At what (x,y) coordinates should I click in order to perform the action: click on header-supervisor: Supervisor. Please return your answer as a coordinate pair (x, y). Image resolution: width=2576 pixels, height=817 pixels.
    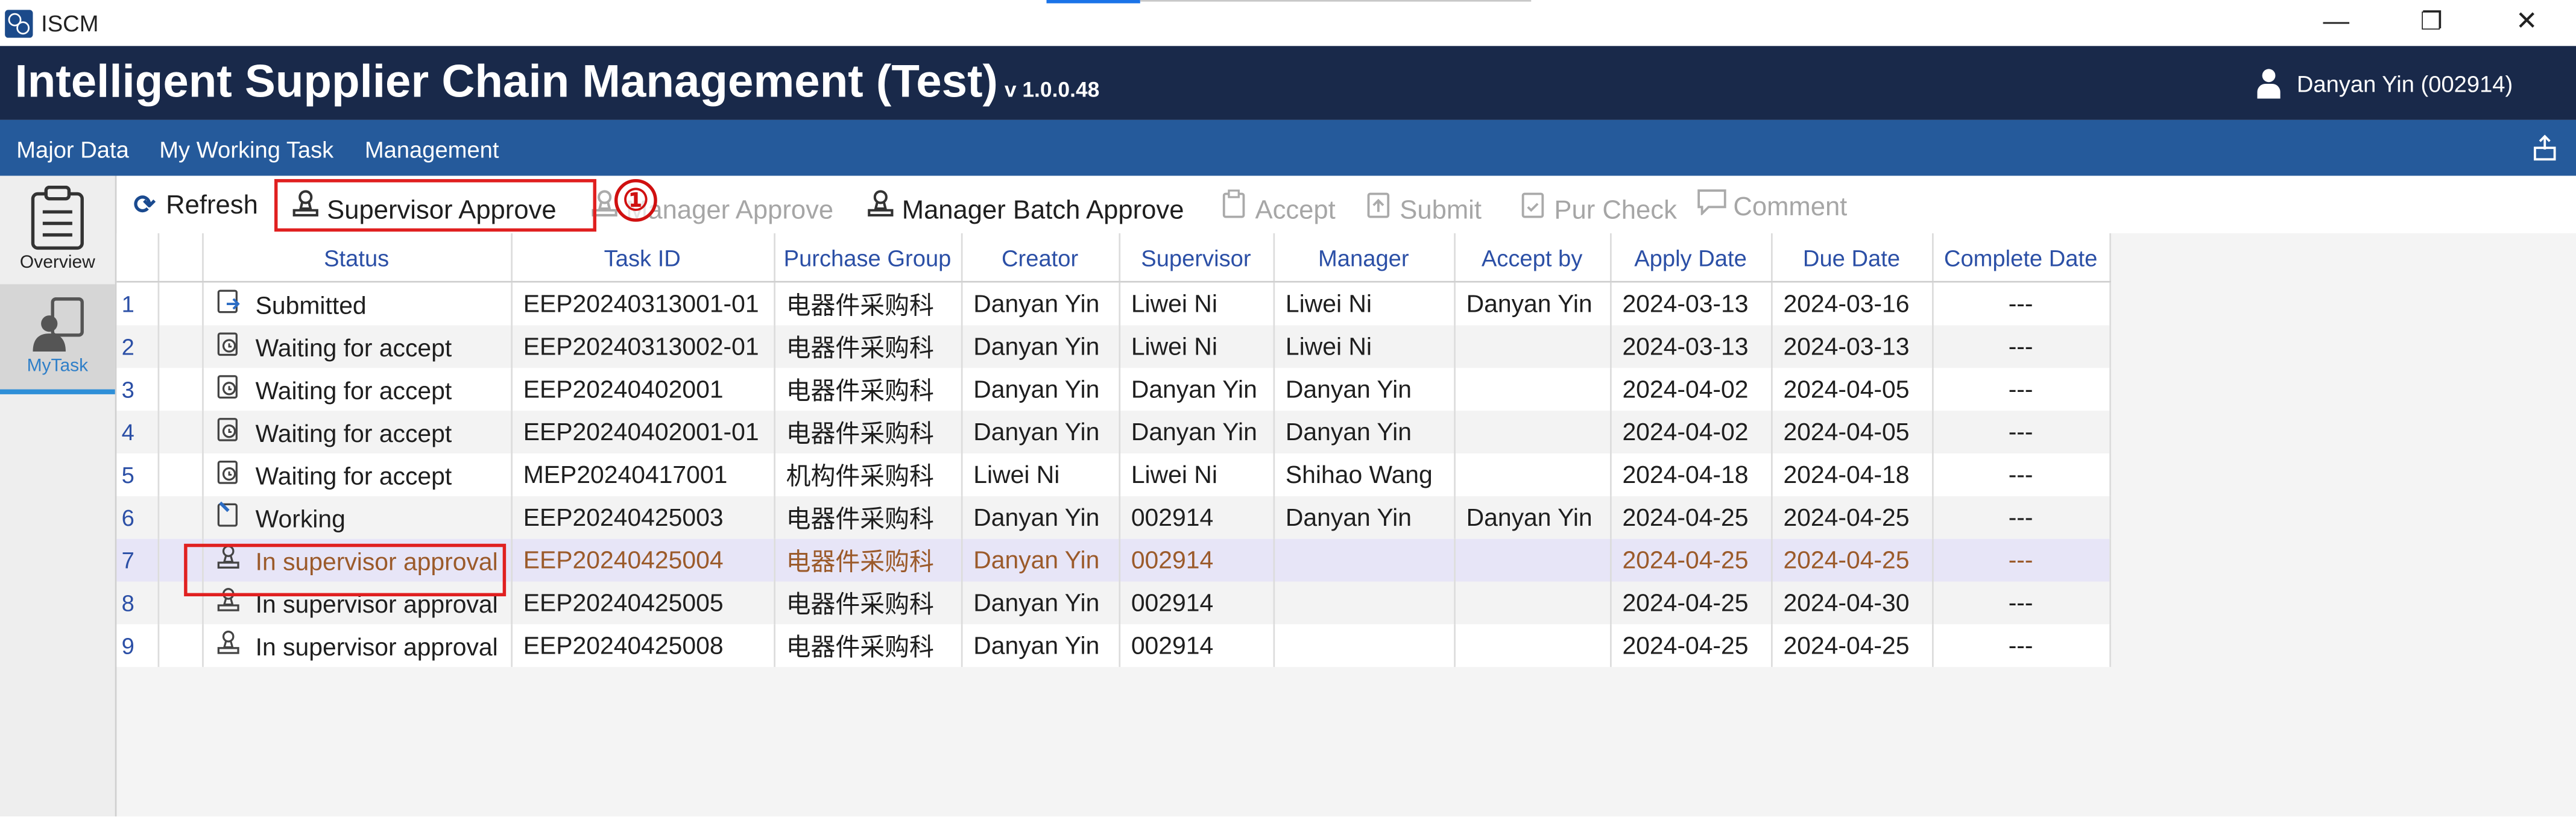
    Looking at the image, I should click on (1196, 258).